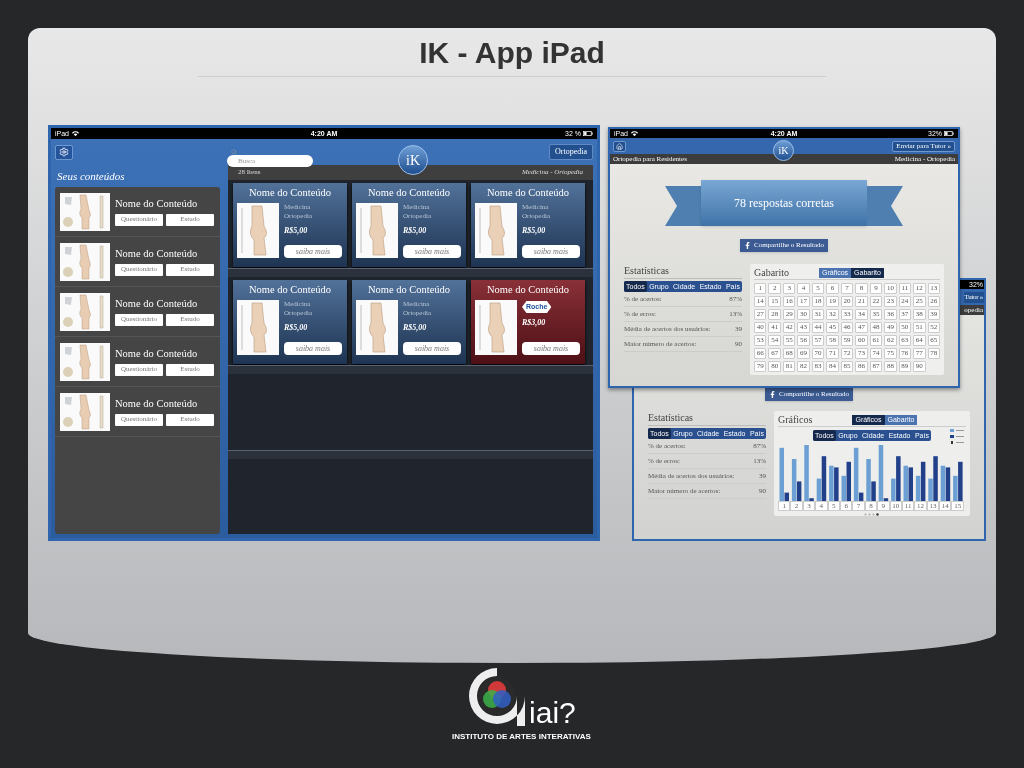  What do you see at coordinates (771, 272) in the screenshot?
I see `section-title: Gabarito` at bounding box center [771, 272].